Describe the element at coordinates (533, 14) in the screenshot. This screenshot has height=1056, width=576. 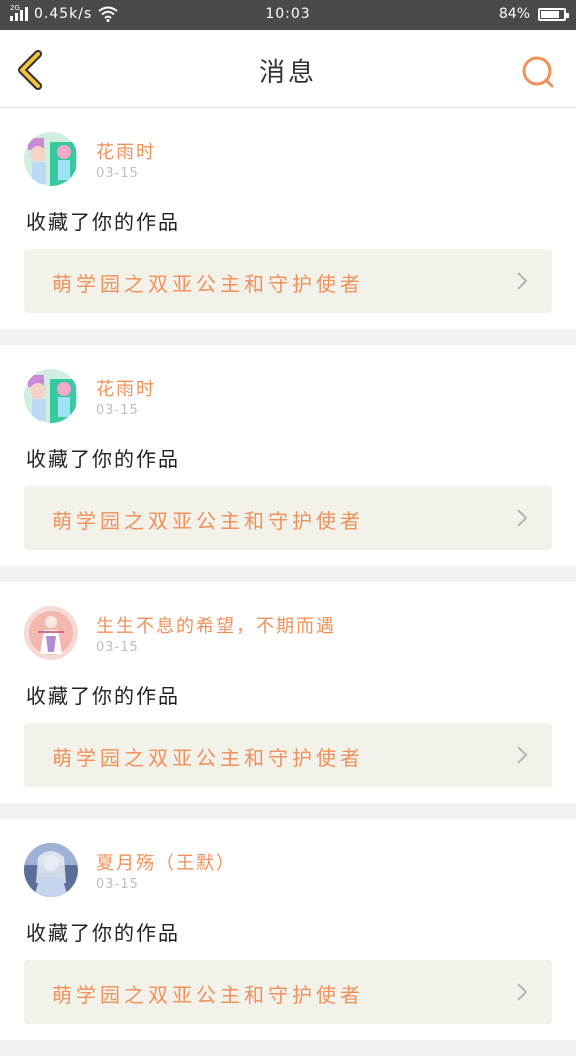
I see `status-right: 84%` at that location.